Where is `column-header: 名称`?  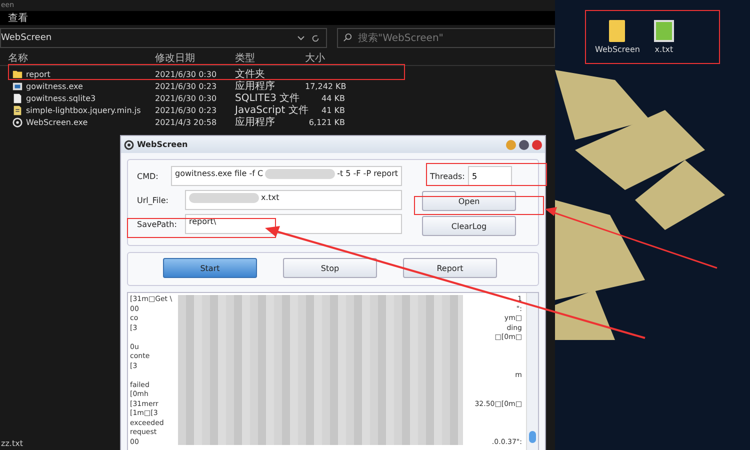
column-header: 名称 is located at coordinates (81, 57).